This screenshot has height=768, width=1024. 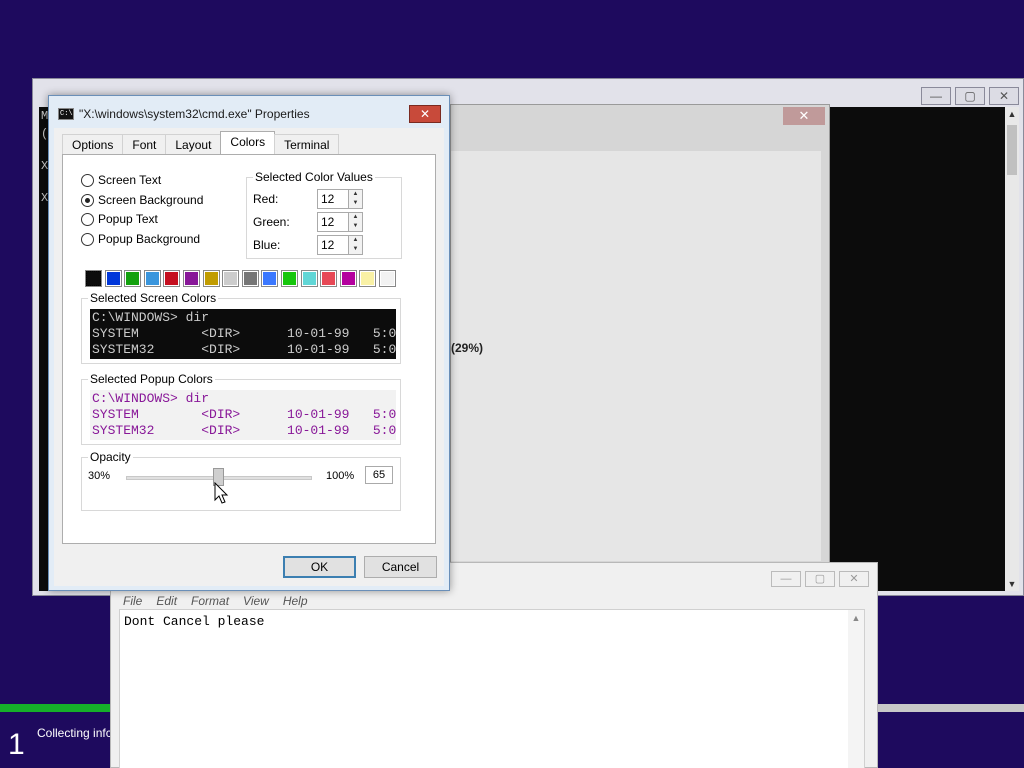 What do you see at coordinates (151, 379) in the screenshot?
I see `popup-colors-legend: Selected Popup Colors` at bounding box center [151, 379].